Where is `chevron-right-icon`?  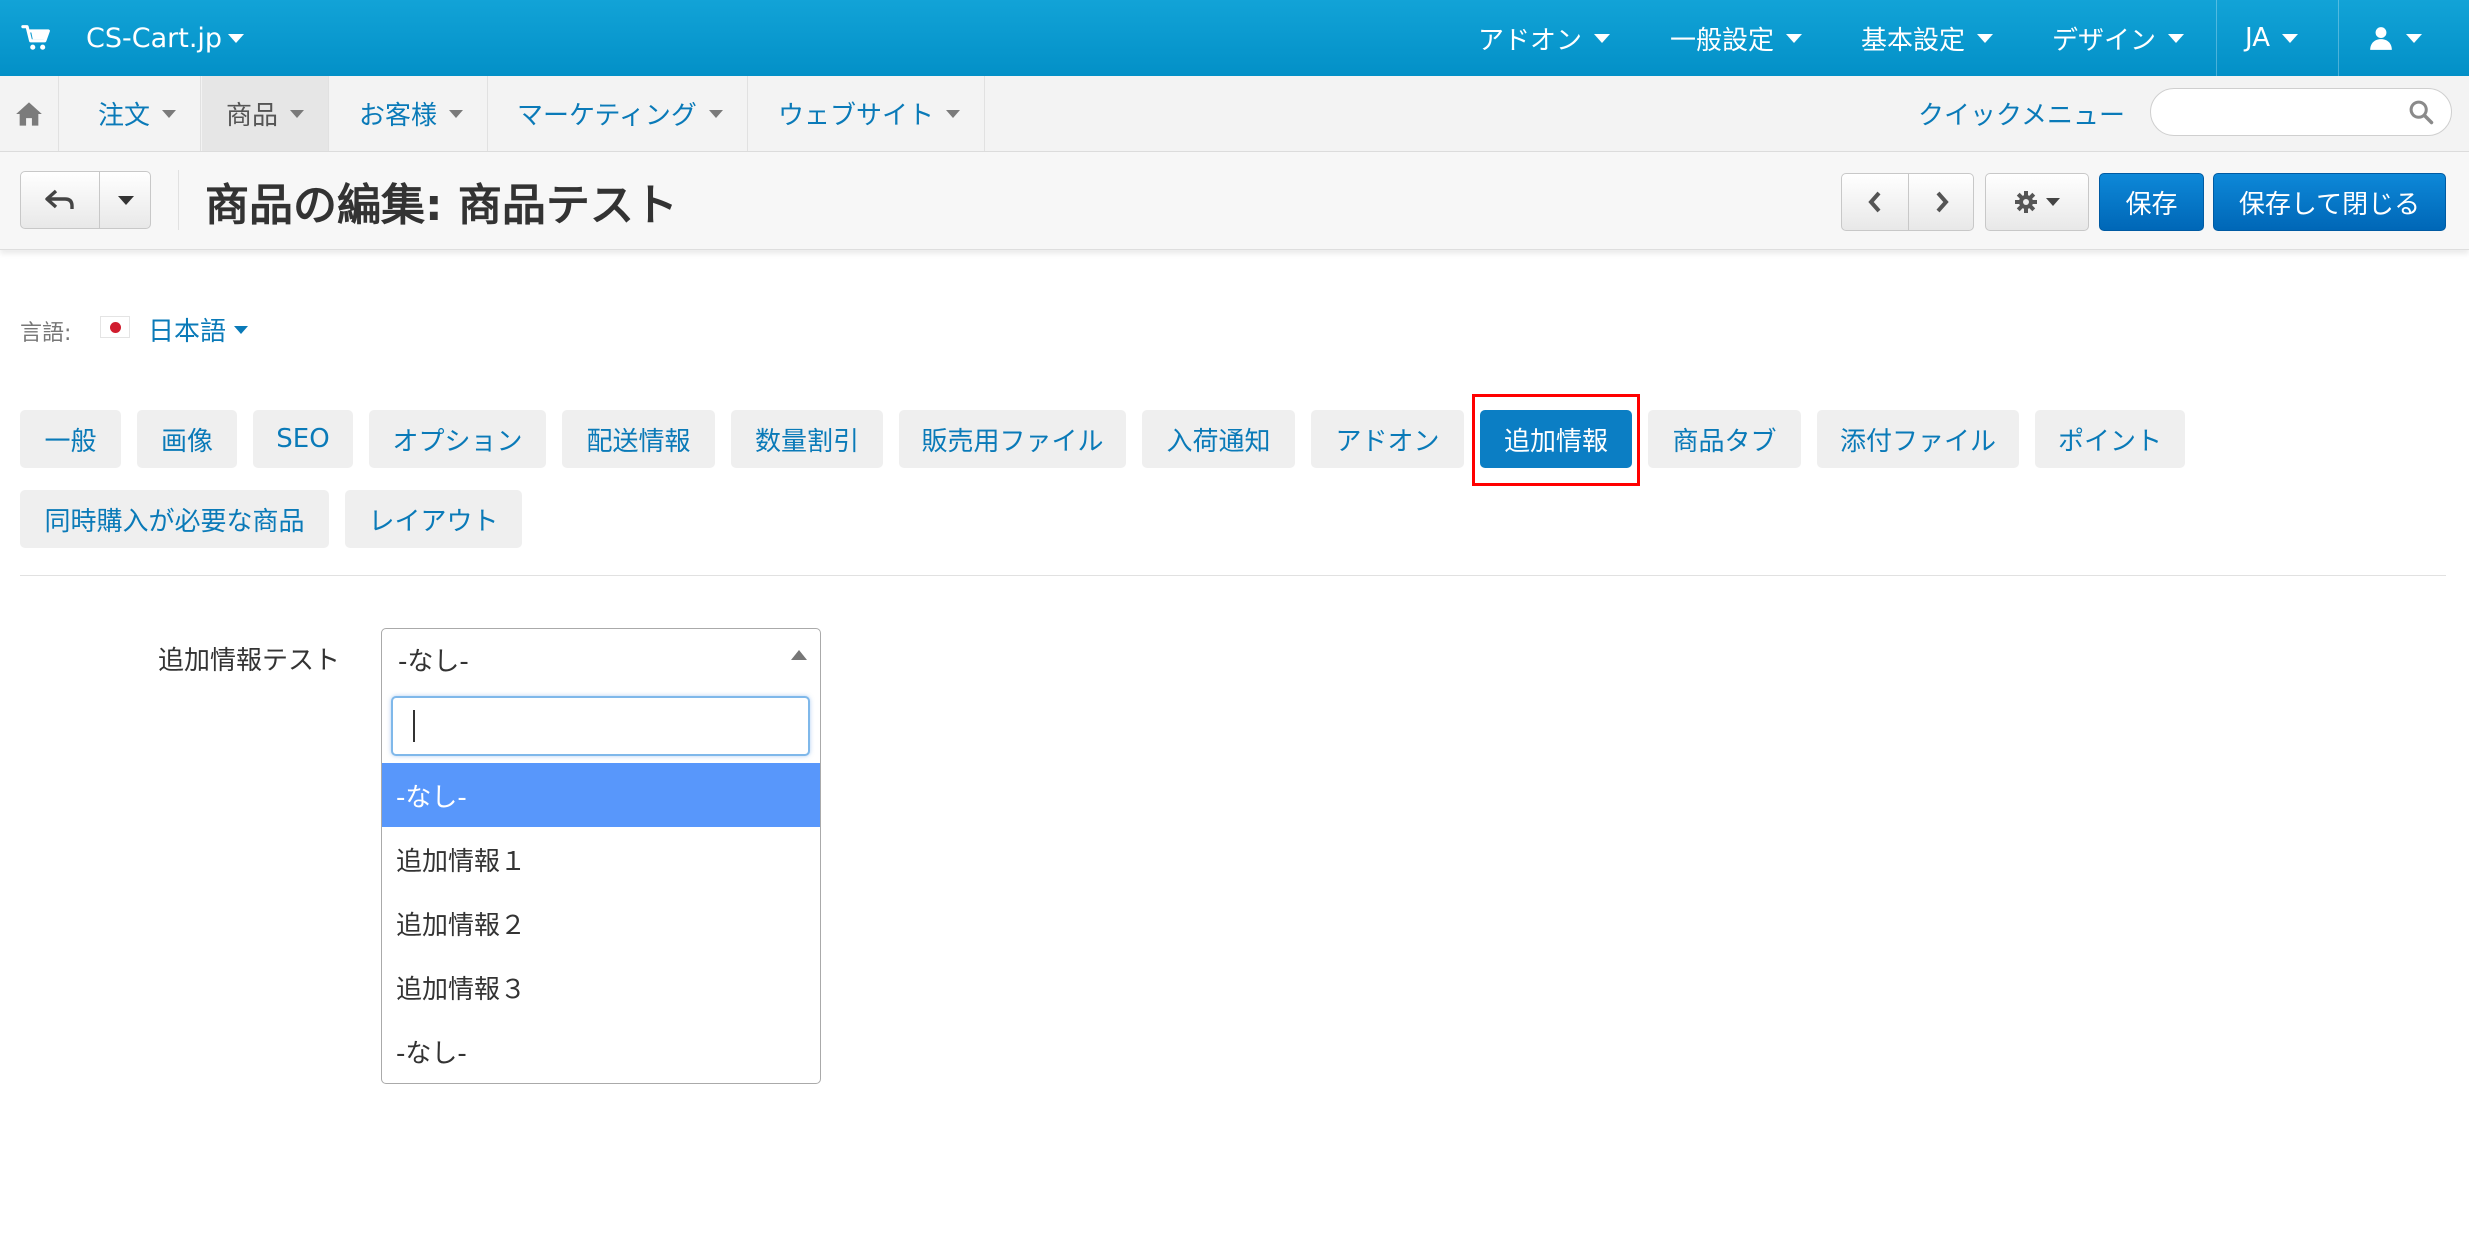 chevron-right-icon is located at coordinates (1942, 202).